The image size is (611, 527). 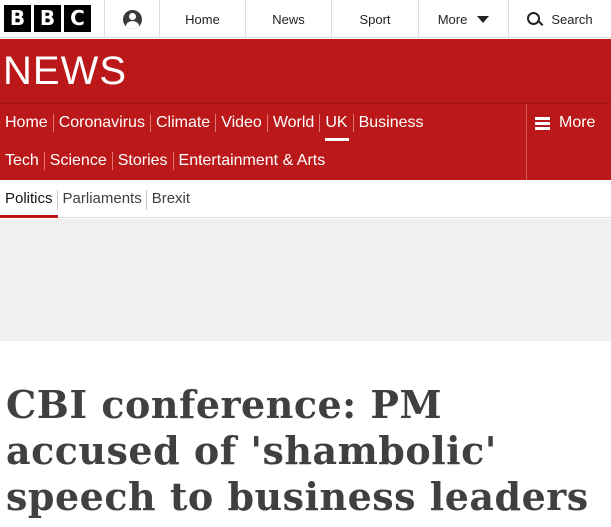 What do you see at coordinates (65, 71) in the screenshot?
I see `news-logo: NEWS` at bounding box center [65, 71].